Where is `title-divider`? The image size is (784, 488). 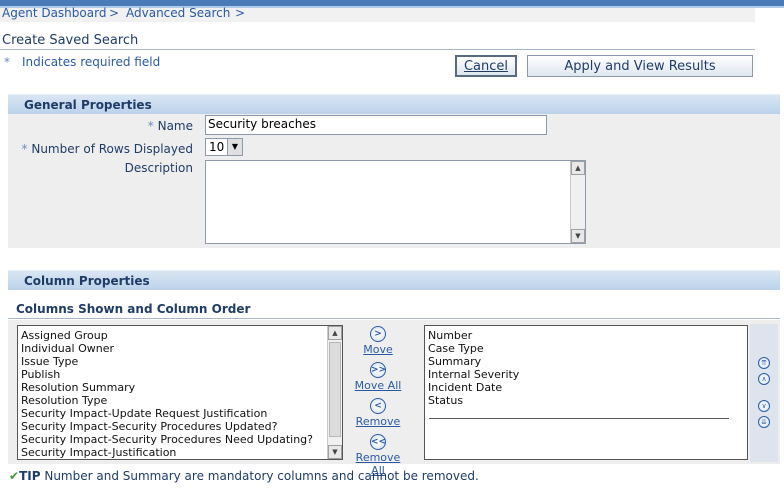
title-divider is located at coordinates (377, 49).